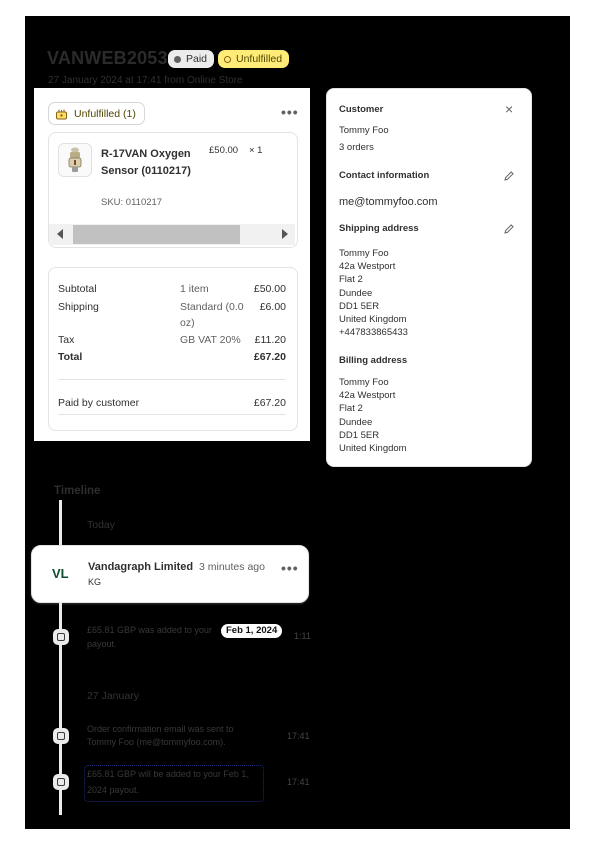 The image size is (595, 842). What do you see at coordinates (388, 202) in the screenshot?
I see `customer-email: me@tommyfoo.com` at bounding box center [388, 202].